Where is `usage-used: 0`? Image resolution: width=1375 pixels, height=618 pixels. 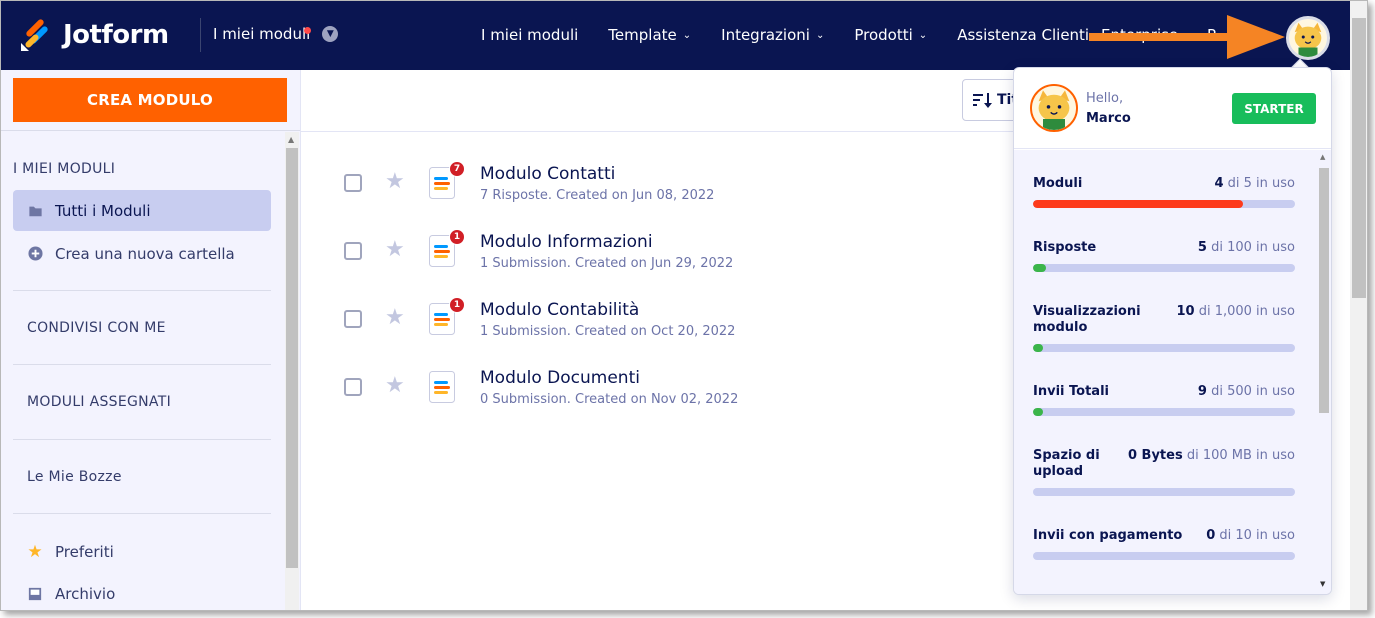
usage-used: 0 is located at coordinates (1211, 535).